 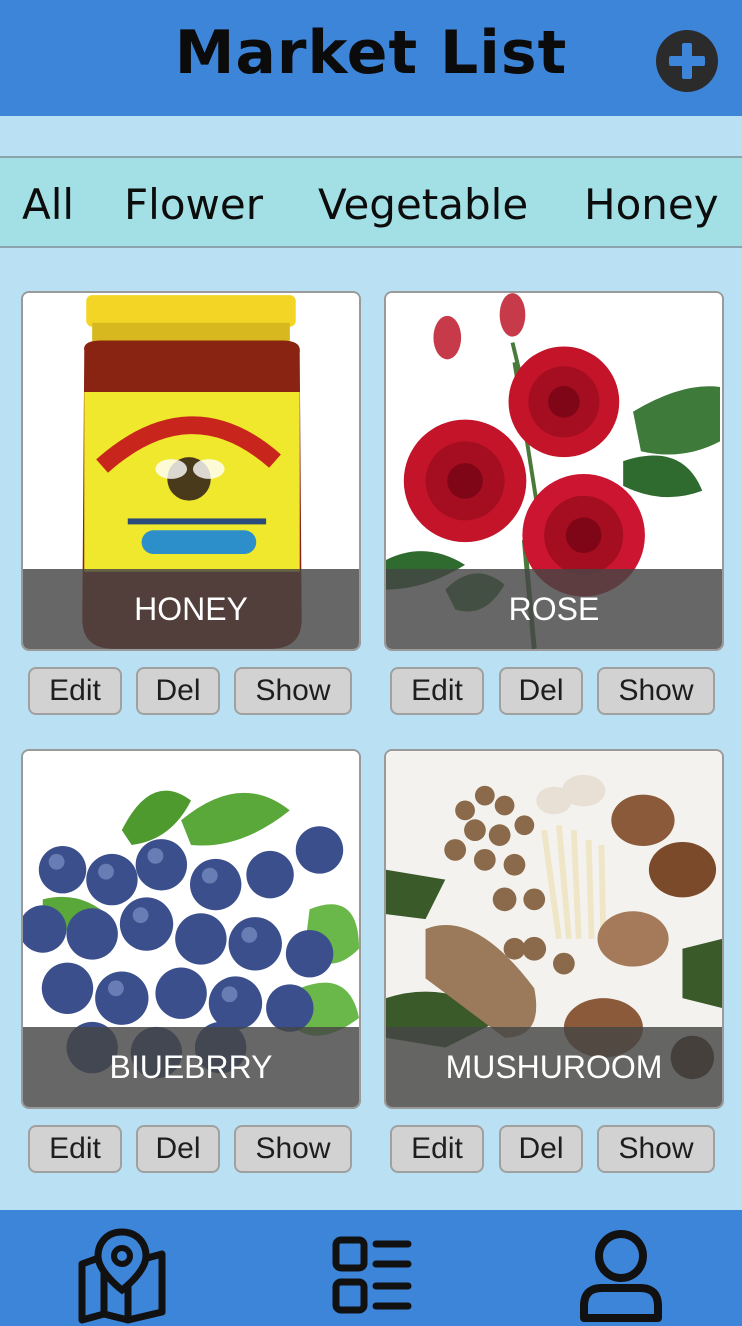 I want to click on category-tabs: All Flower Vegetable Honey, so click(x=371, y=202).